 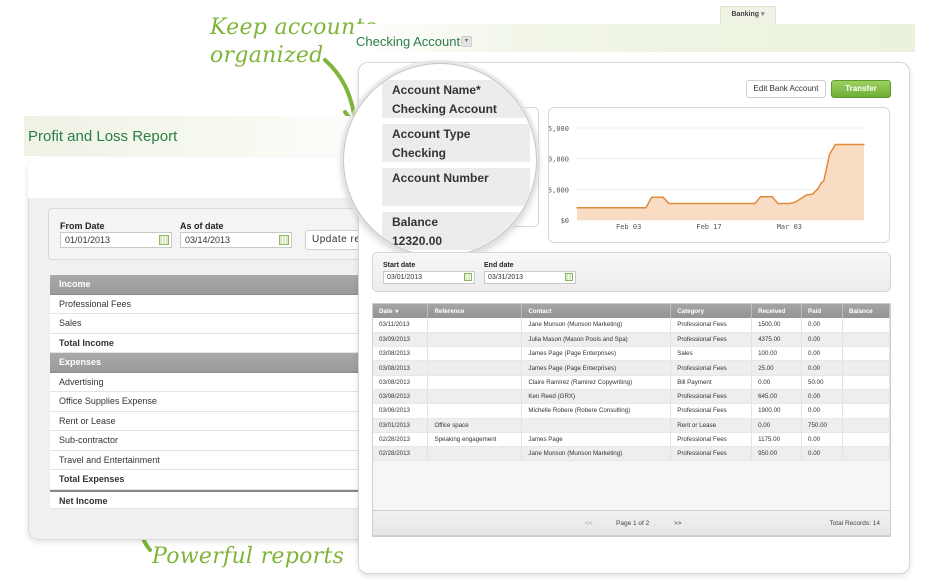 I want to click on category-row: Income, so click(x=210, y=285).